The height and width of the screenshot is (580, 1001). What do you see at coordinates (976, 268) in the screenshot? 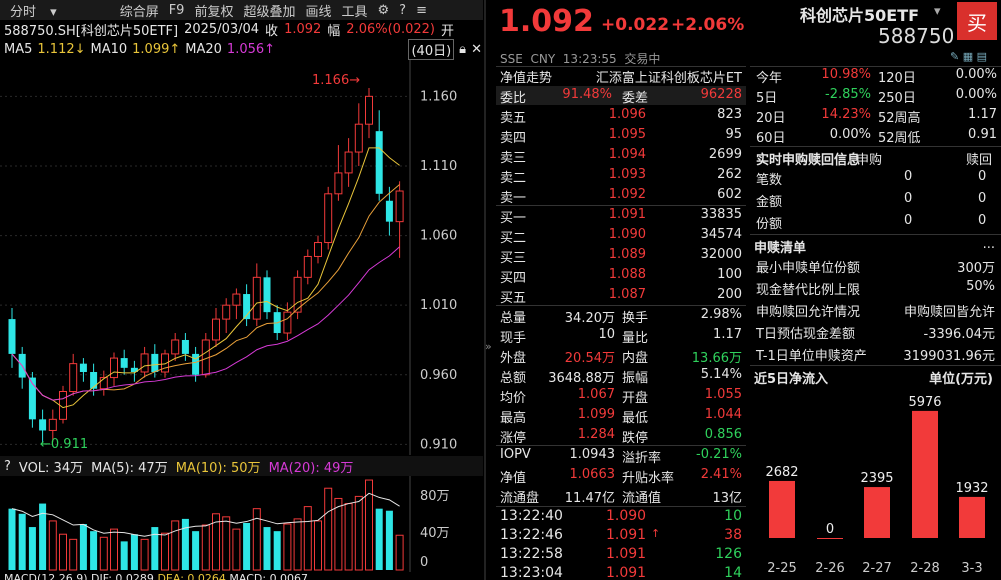
I see `list-value: 300万` at bounding box center [976, 268].